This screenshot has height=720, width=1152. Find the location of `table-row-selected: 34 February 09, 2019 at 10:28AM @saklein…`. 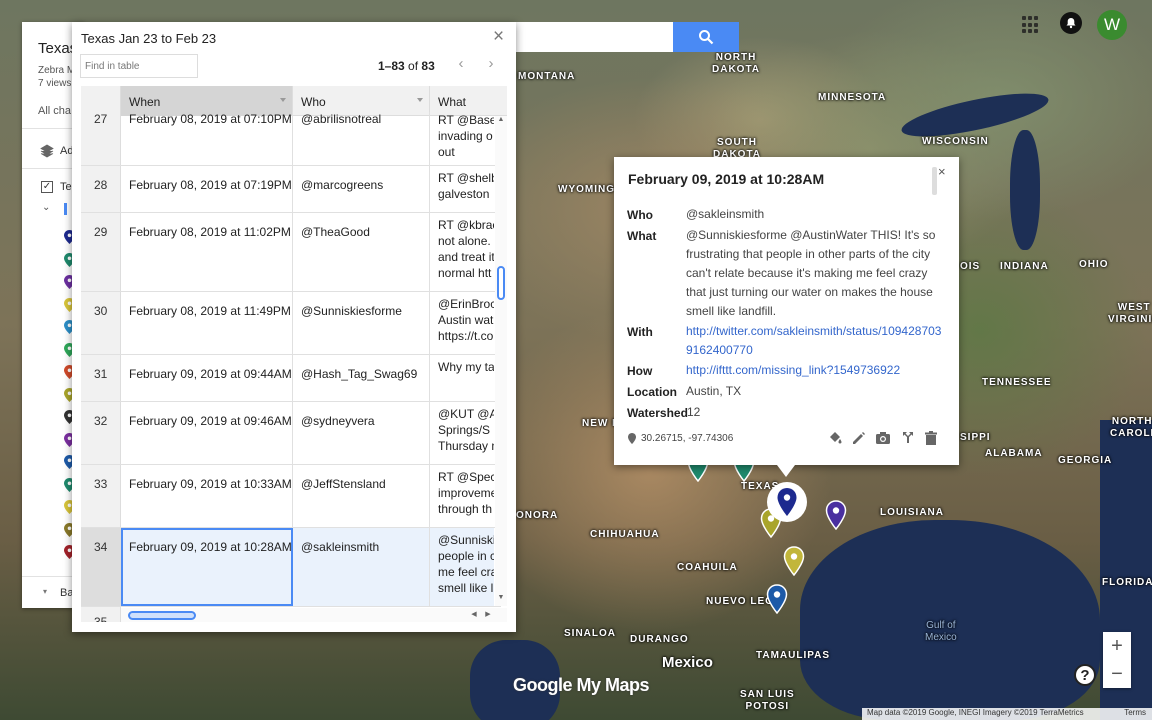

table-row-selected: 34 February 09, 2019 at 10:28AM @saklein… is located at coordinates (291, 567).